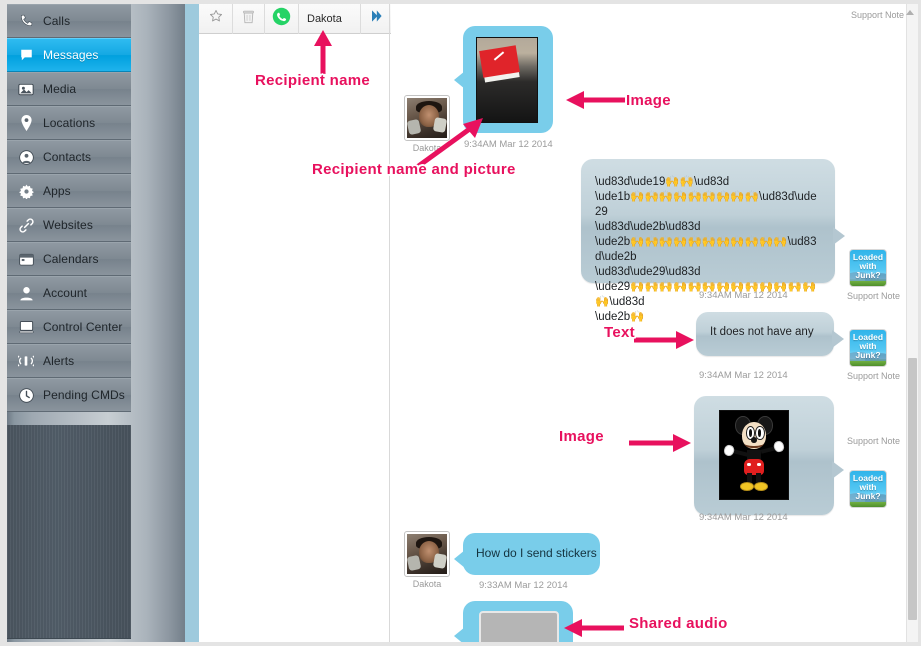 The height and width of the screenshot is (646, 921). I want to click on monitor-icon, so click(26, 327).